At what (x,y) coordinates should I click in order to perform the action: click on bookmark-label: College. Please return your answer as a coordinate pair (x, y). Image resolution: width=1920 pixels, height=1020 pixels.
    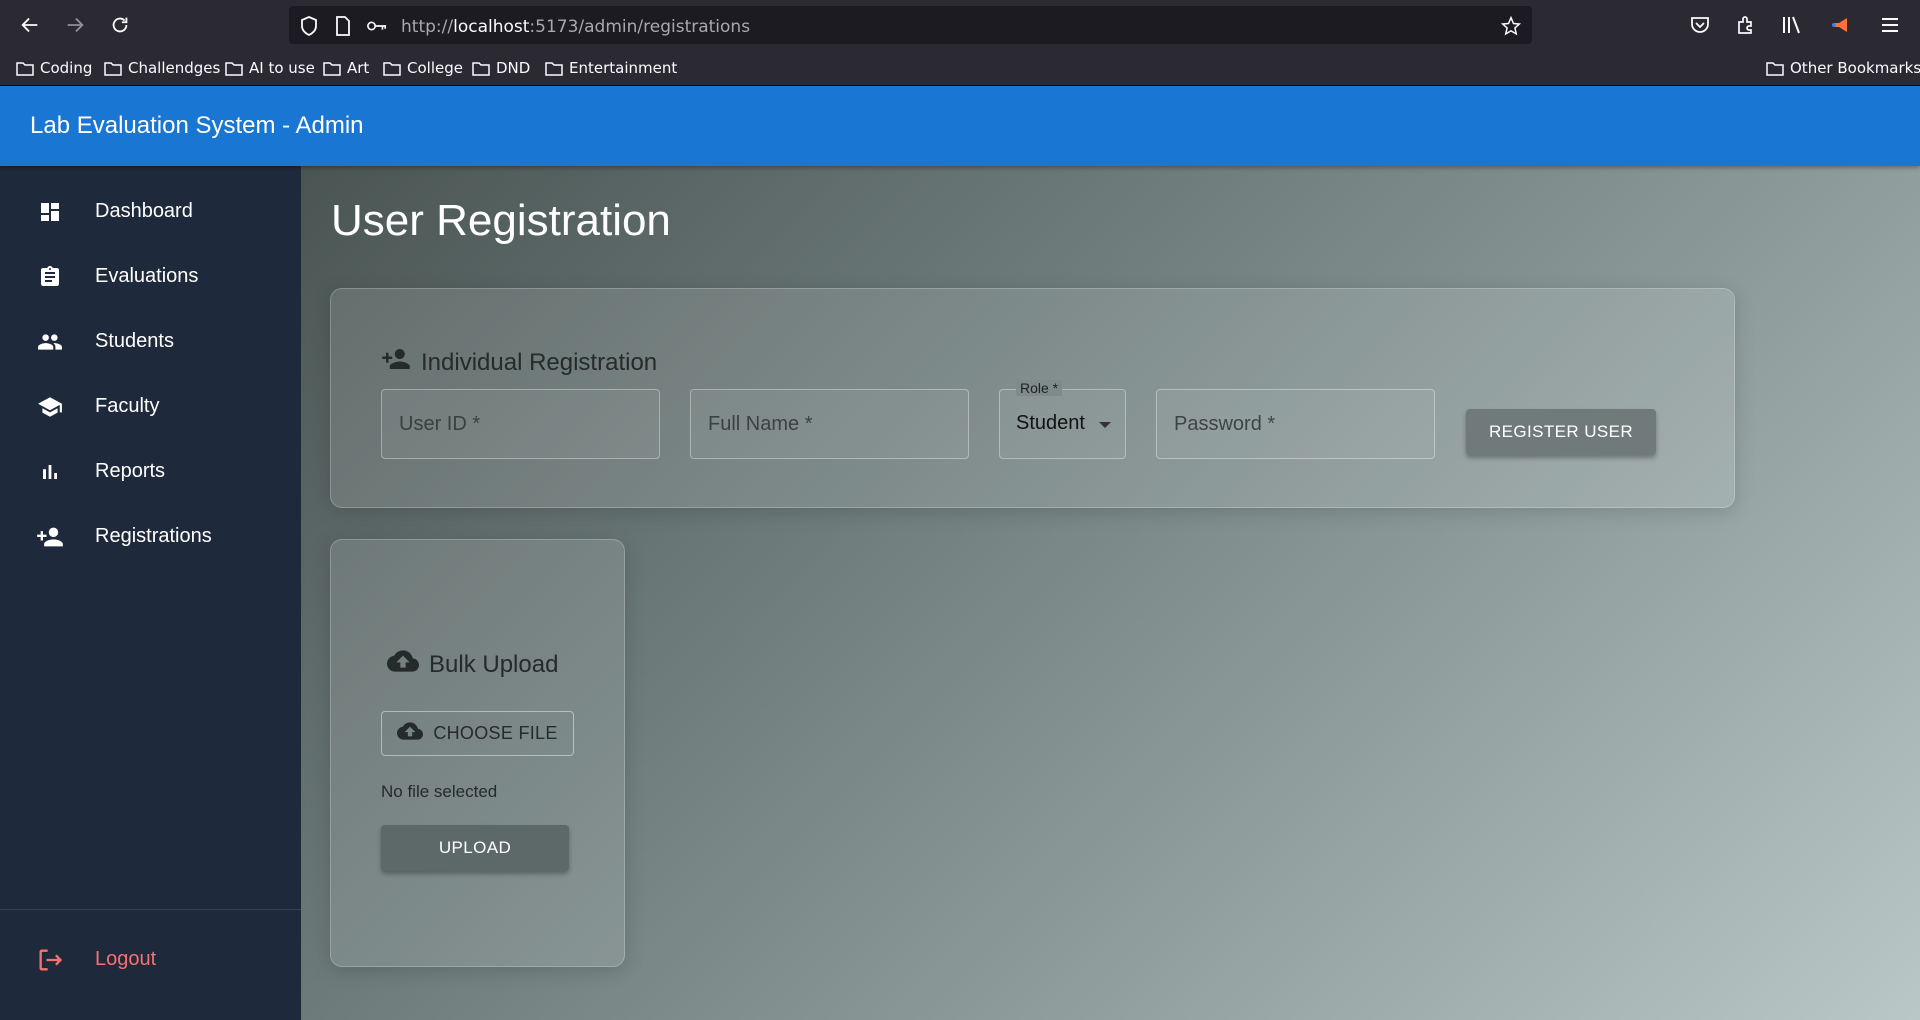
    Looking at the image, I should click on (435, 68).